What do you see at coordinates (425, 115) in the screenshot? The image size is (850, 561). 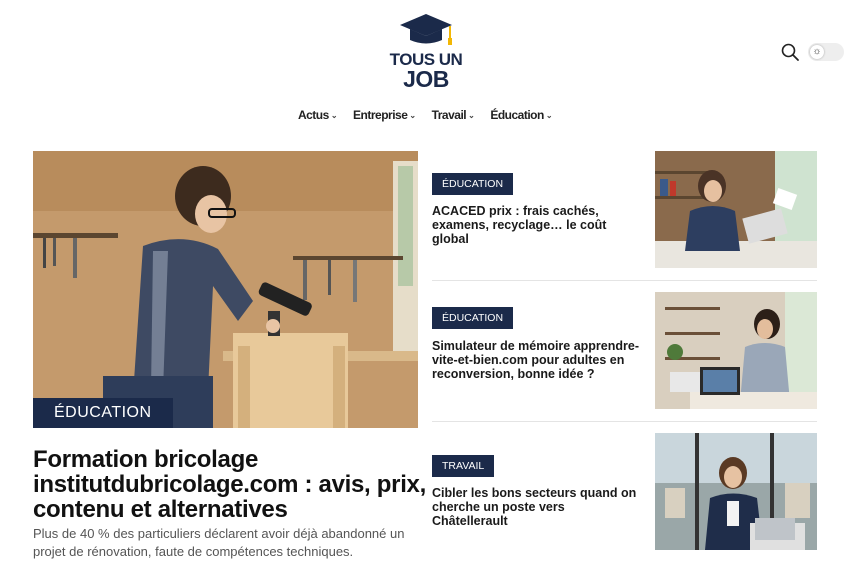 I see `main-nav: Actus ⌄ Entreprise ⌄ Travail ⌄ Éducation ⌄` at bounding box center [425, 115].